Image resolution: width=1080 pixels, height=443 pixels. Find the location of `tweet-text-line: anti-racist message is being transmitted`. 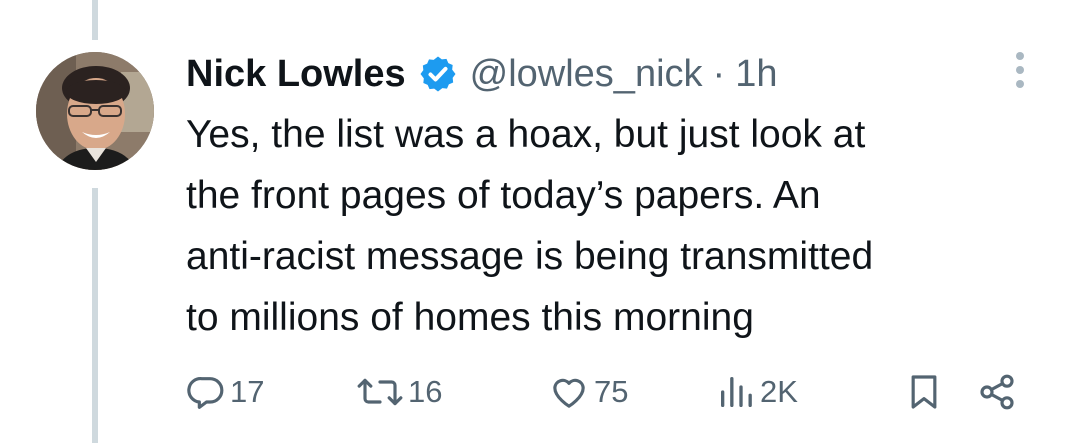

tweet-text-line: anti-racist message is being transmitted is located at coordinates (530, 256).